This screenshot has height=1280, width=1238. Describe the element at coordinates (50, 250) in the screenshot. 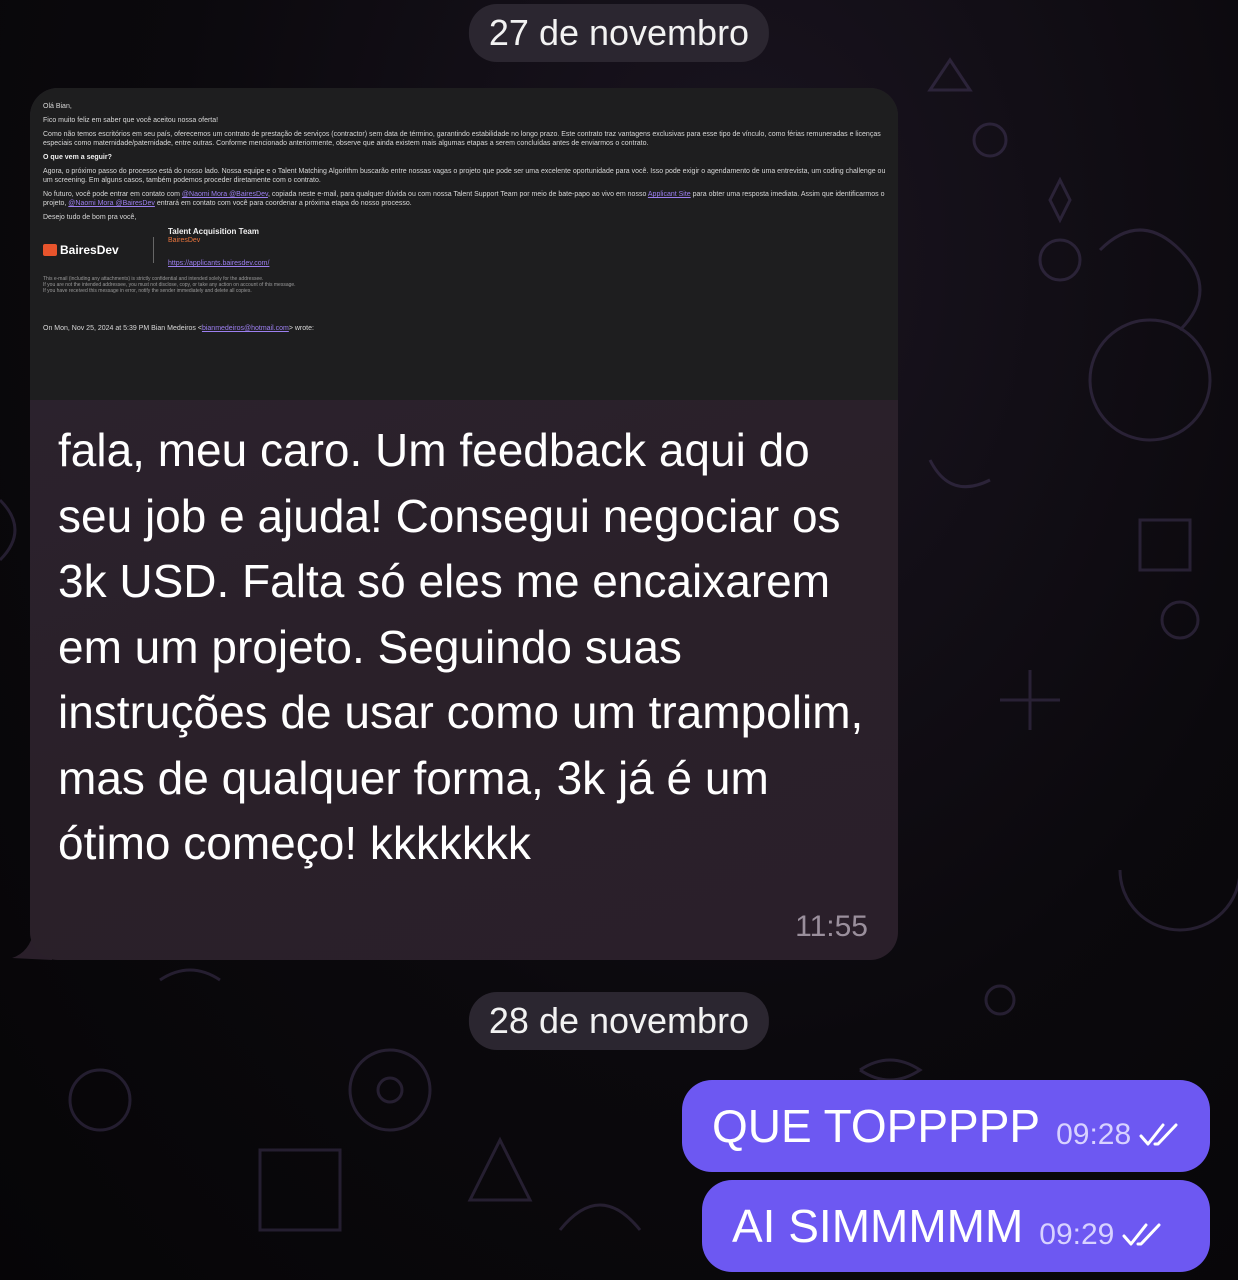

I see `bairesdev-logo-icon` at that location.